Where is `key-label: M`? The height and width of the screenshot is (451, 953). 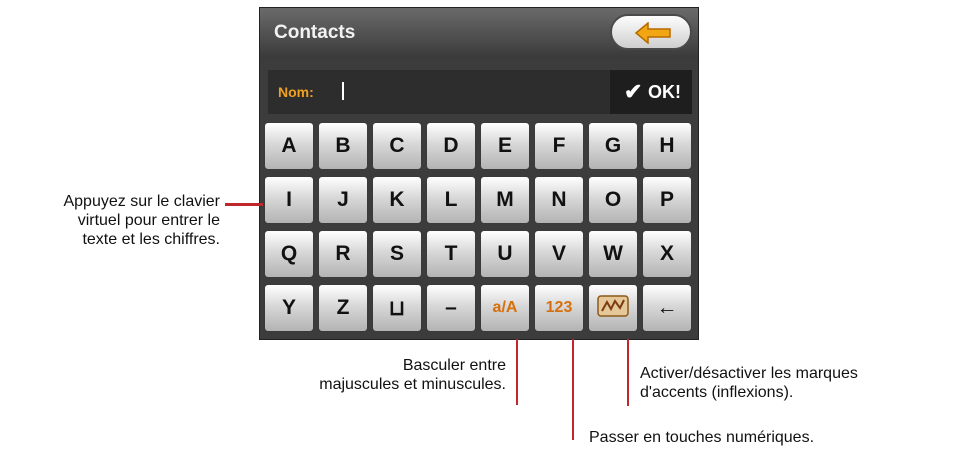
key-label: M is located at coordinates (505, 199).